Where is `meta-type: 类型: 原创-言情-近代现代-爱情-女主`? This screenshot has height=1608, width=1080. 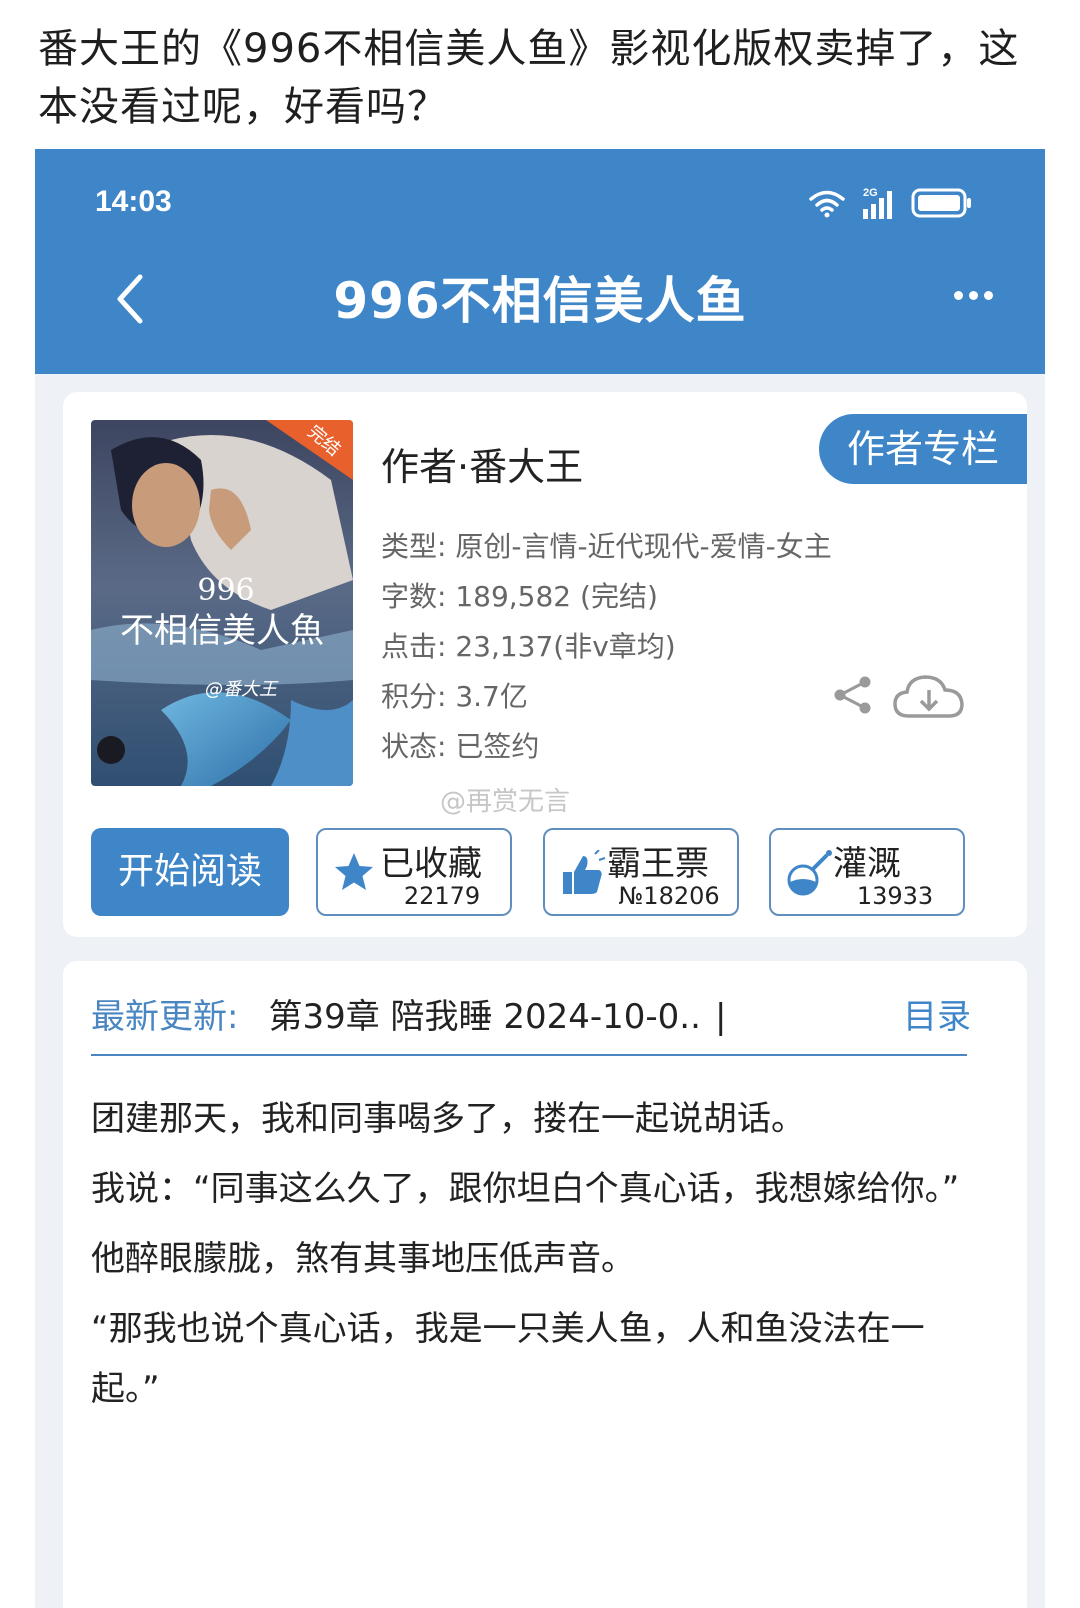
meta-type: 类型: 原创-言情-近代现代-爱情-女主 is located at coordinates (606, 546).